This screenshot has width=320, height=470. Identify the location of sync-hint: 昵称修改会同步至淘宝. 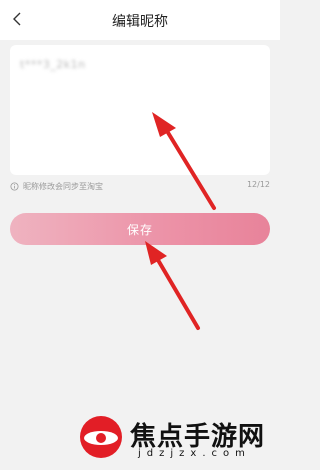
(56, 186).